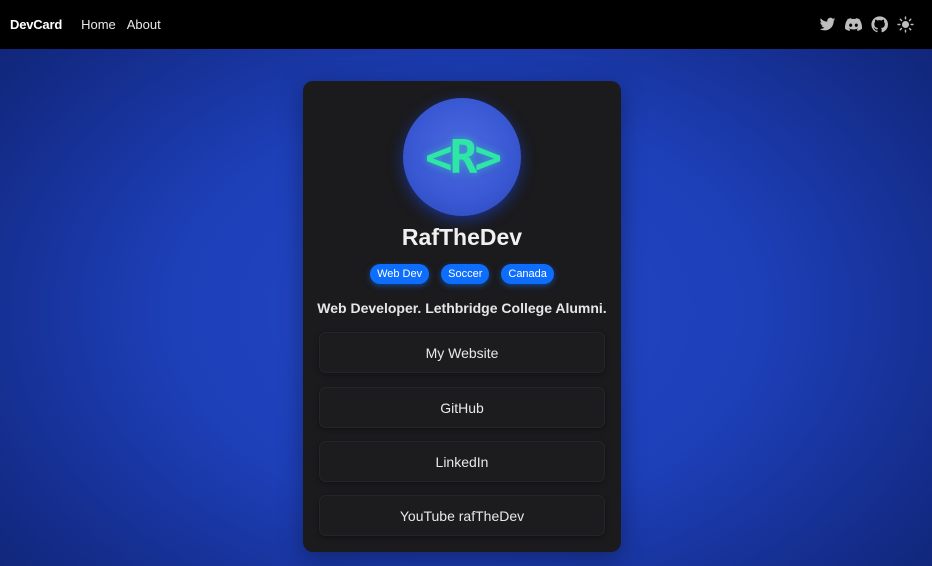  I want to click on nav-link-about: About, so click(144, 24).